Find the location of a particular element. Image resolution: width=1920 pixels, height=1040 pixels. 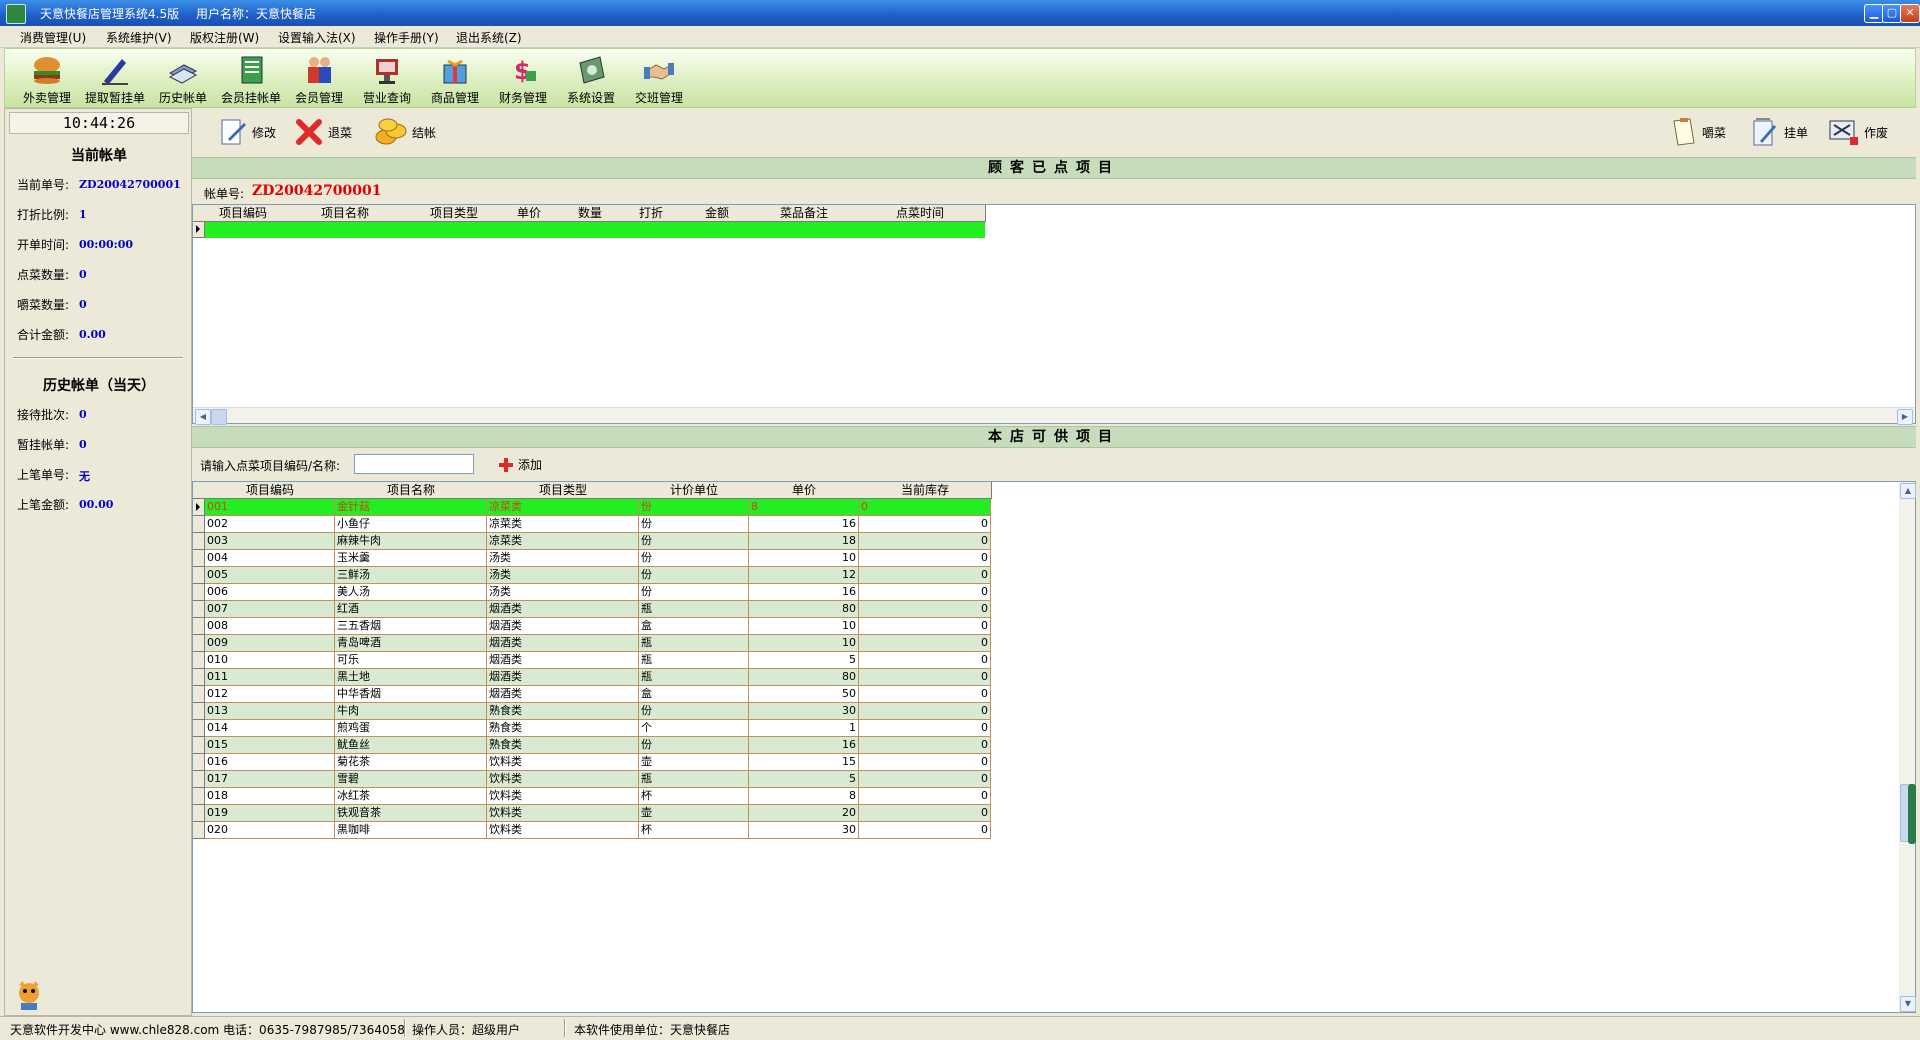

item-name-cell: 红酒 is located at coordinates (411, 609).